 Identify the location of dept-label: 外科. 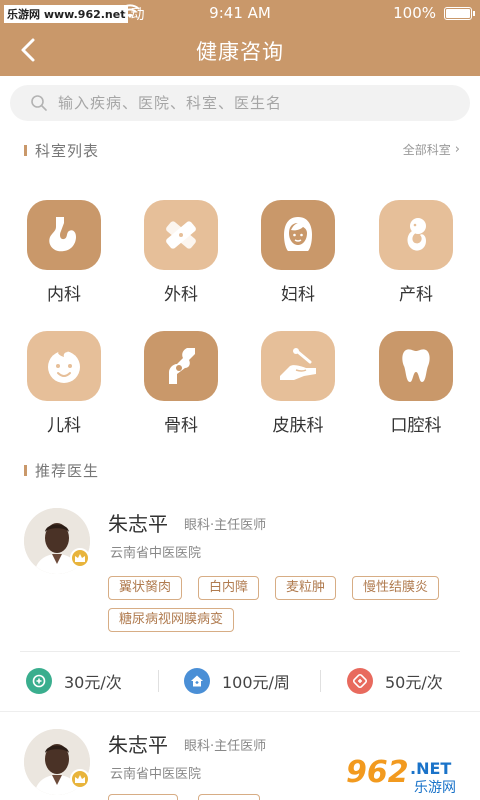
(181, 295).